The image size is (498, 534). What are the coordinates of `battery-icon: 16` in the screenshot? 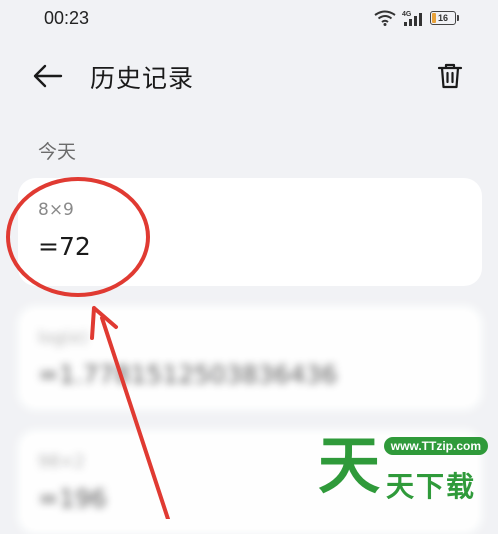 It's located at (444, 18).